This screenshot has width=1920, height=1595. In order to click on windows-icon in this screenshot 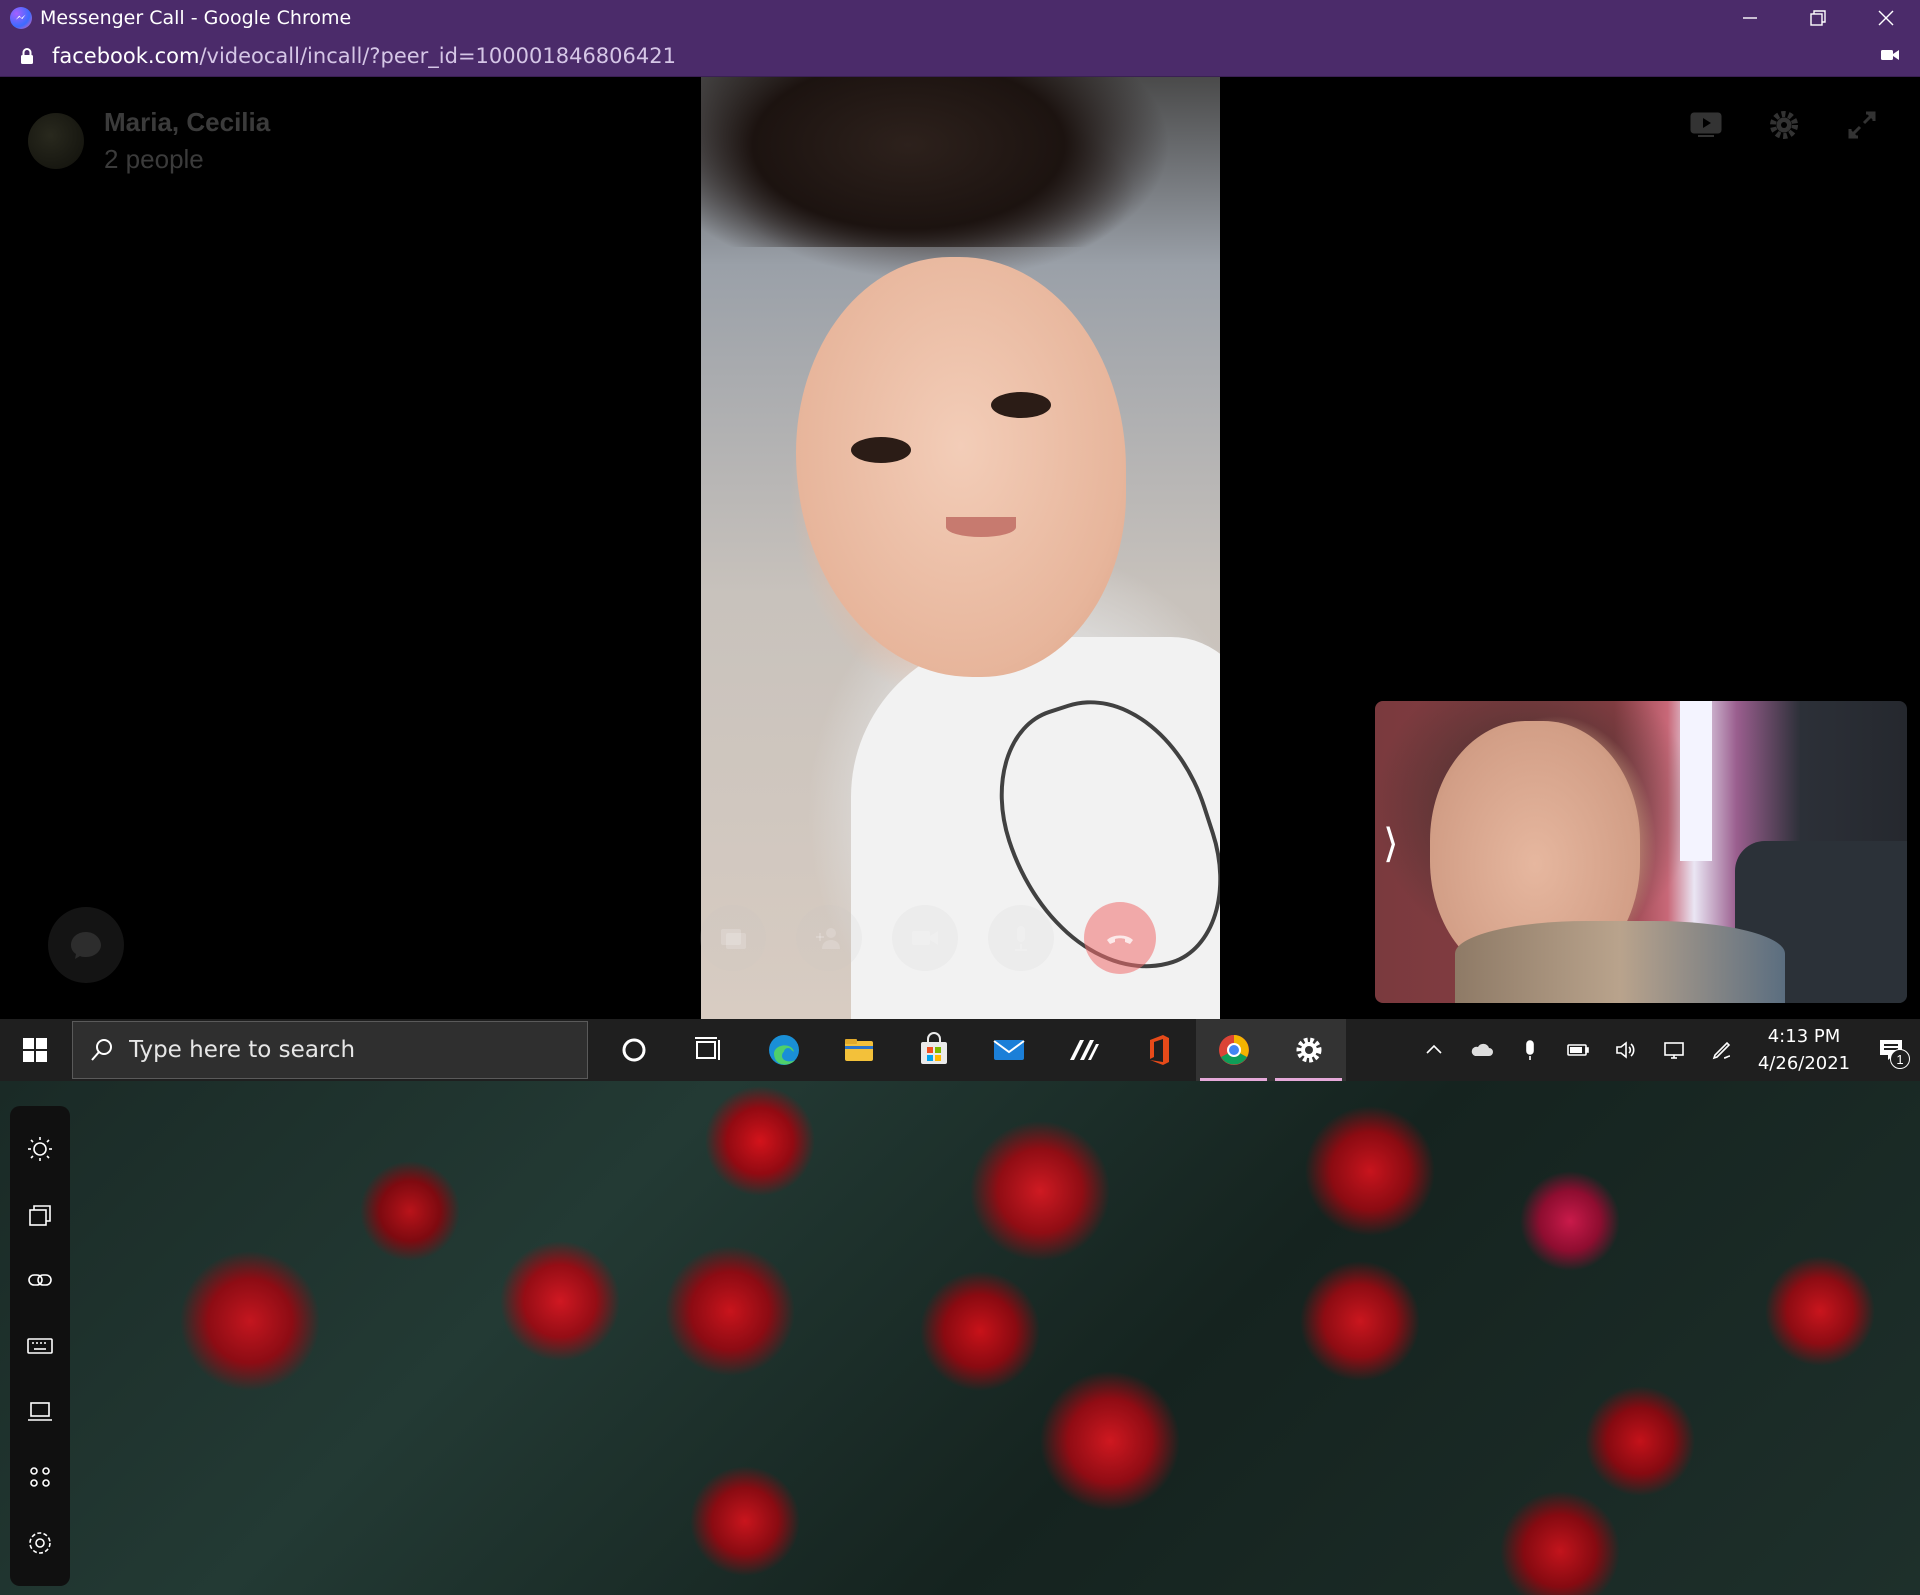, I will do `click(40, 1215)`.